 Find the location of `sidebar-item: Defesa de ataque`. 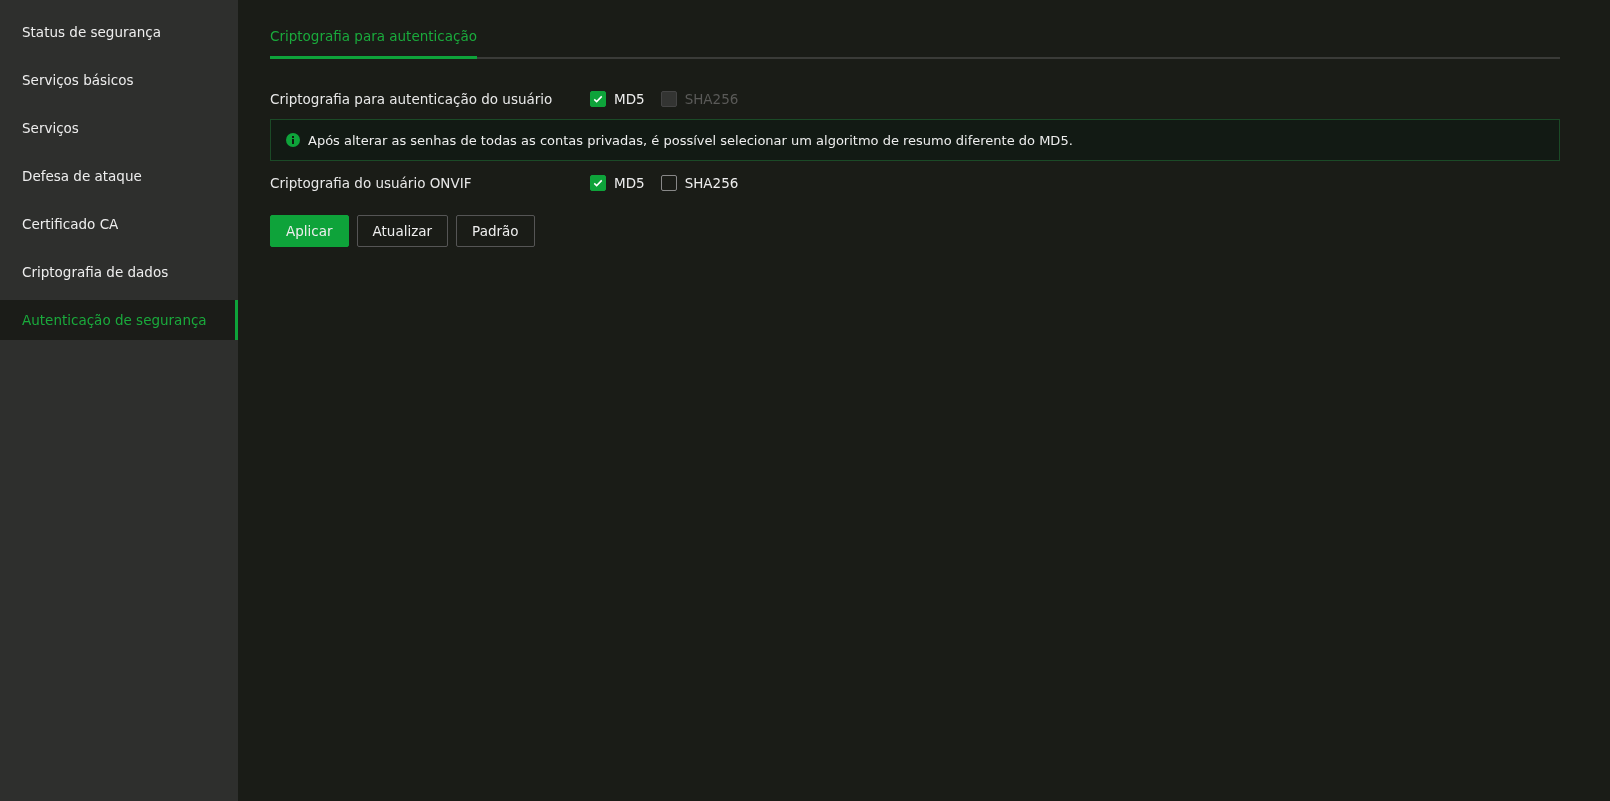

sidebar-item: Defesa de ataque is located at coordinates (119, 176).